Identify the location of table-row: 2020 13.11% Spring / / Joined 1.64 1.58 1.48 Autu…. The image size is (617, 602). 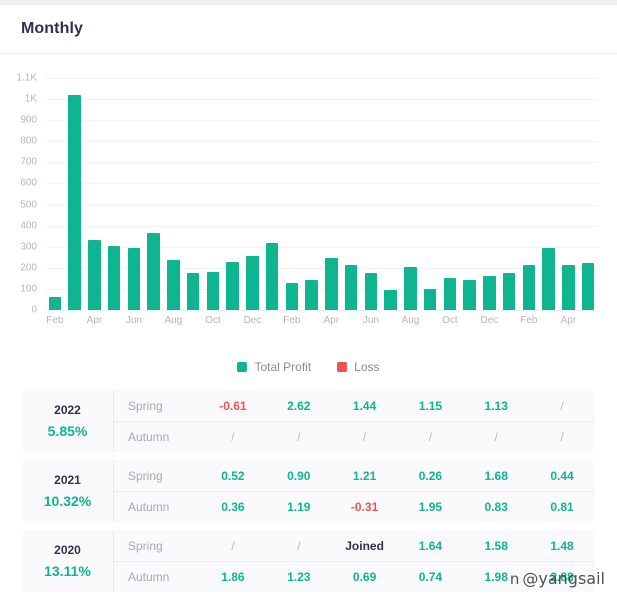
(308, 561).